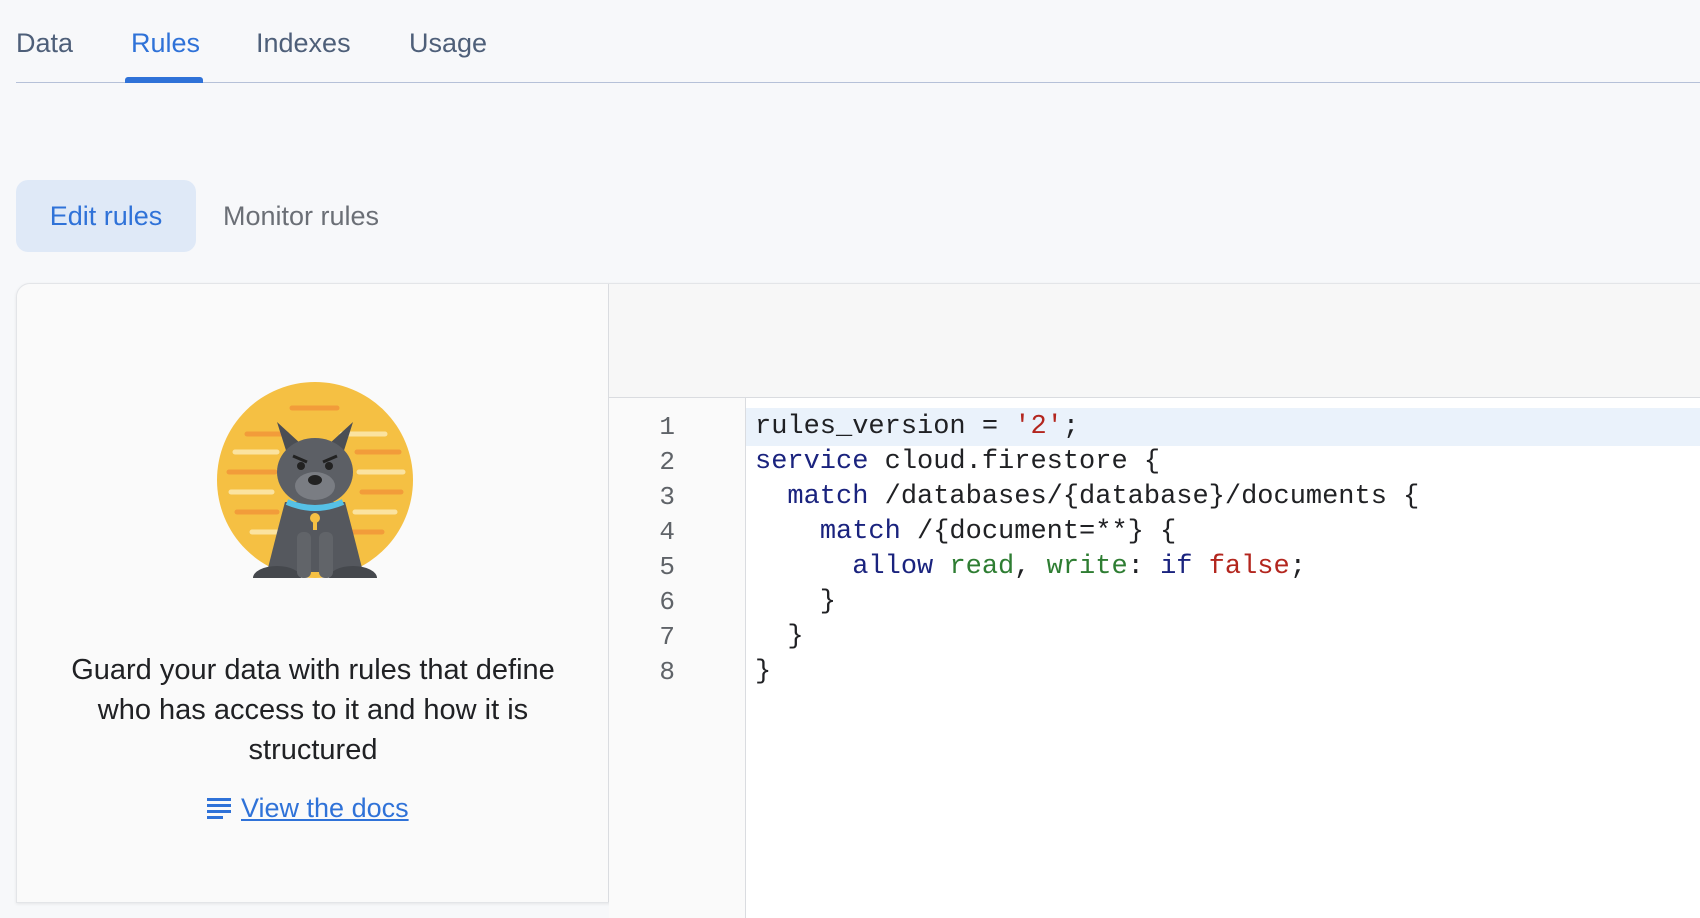  I want to click on tab-indexes: Indexes, so click(303, 54).